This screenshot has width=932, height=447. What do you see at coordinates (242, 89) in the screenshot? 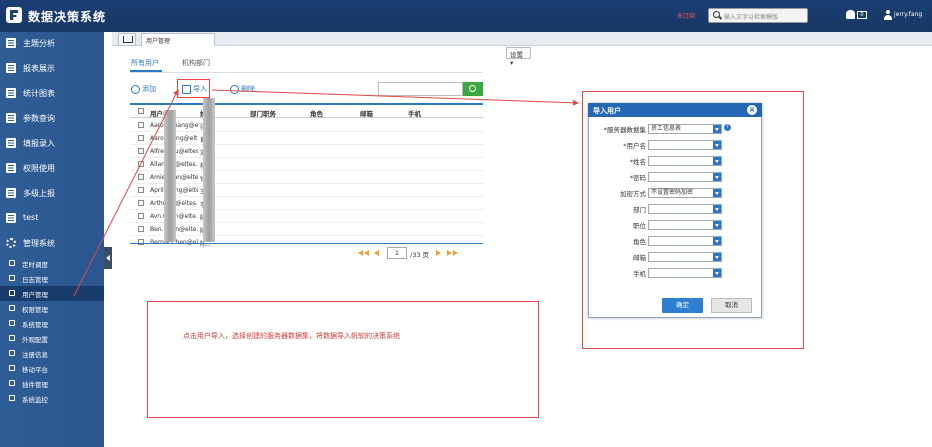
I see `delete-button: 删除` at bounding box center [242, 89].